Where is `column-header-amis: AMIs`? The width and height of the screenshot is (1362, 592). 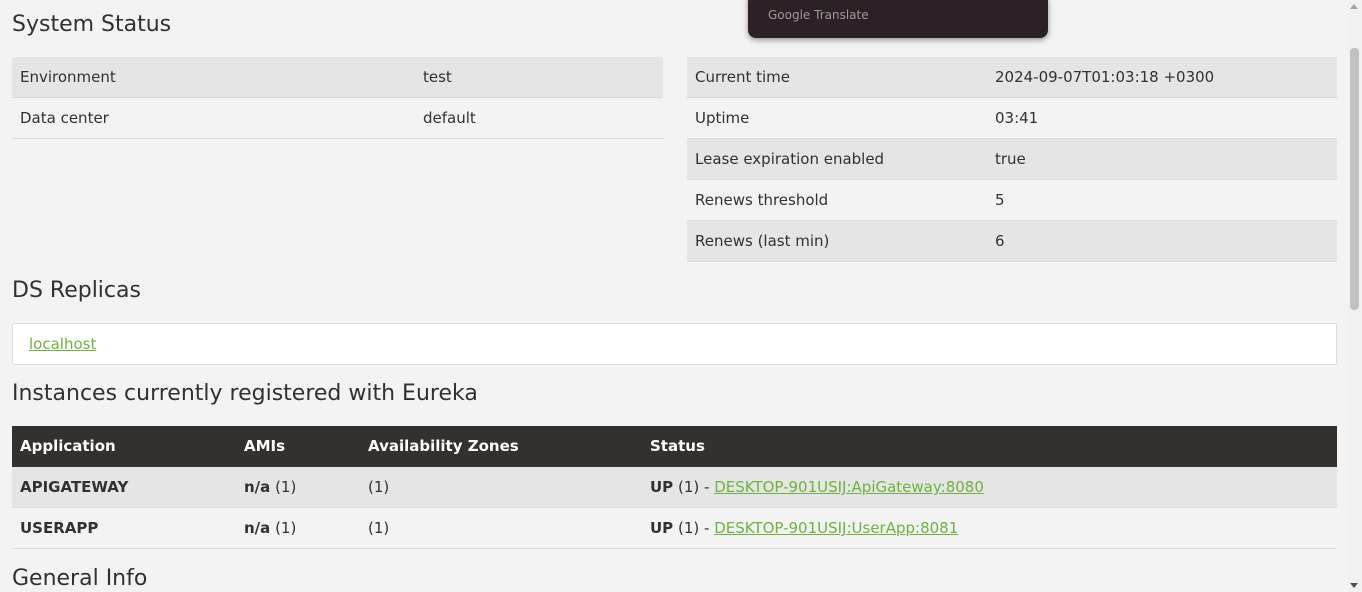 column-header-amis: AMIs is located at coordinates (265, 445).